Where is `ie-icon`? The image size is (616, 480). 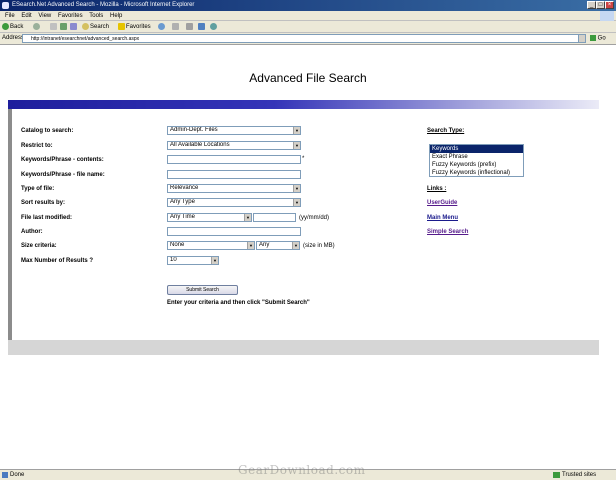
ie-icon is located at coordinates (5, 5).